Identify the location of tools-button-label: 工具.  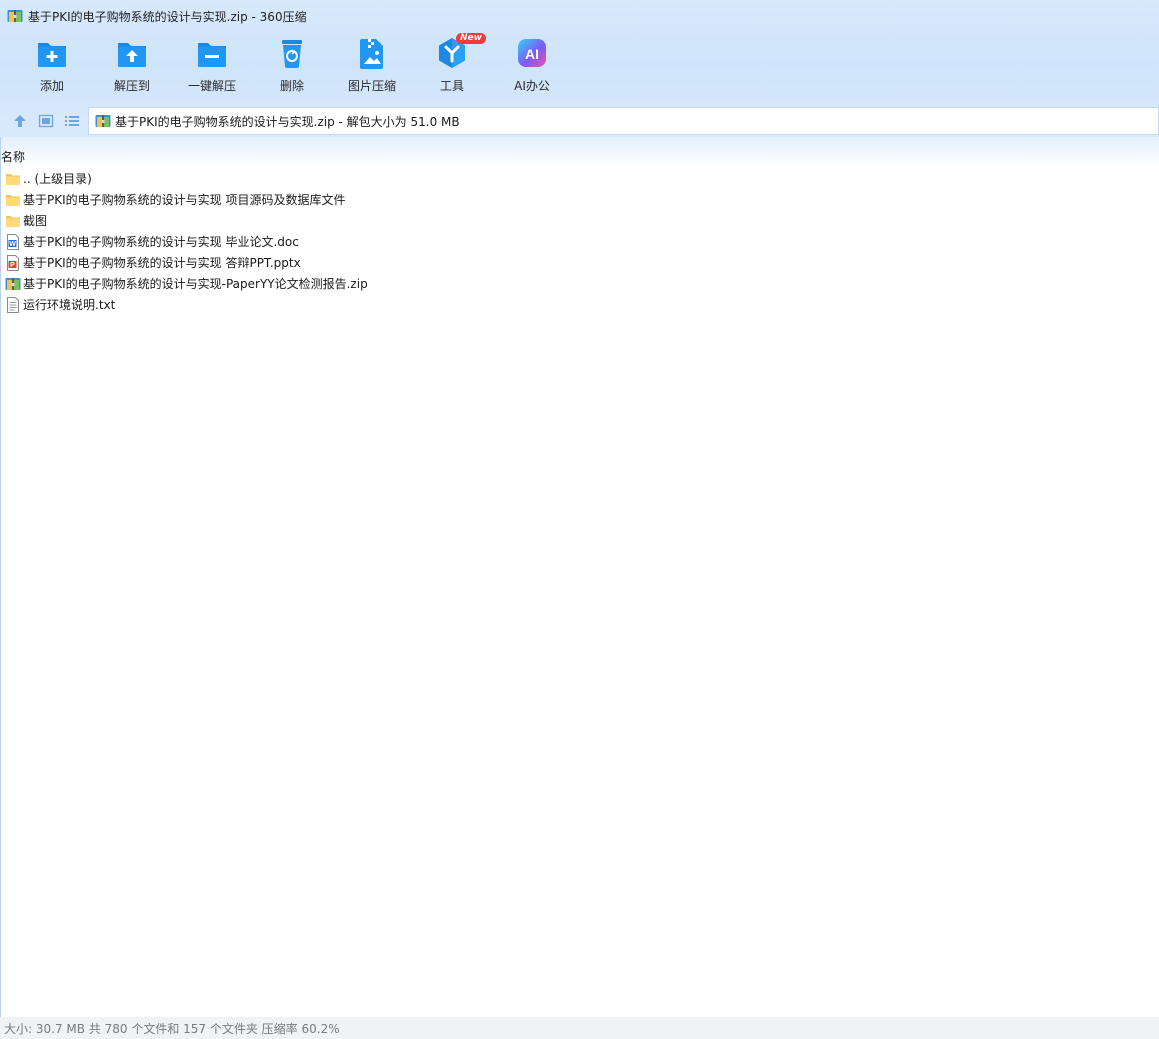
(451, 86).